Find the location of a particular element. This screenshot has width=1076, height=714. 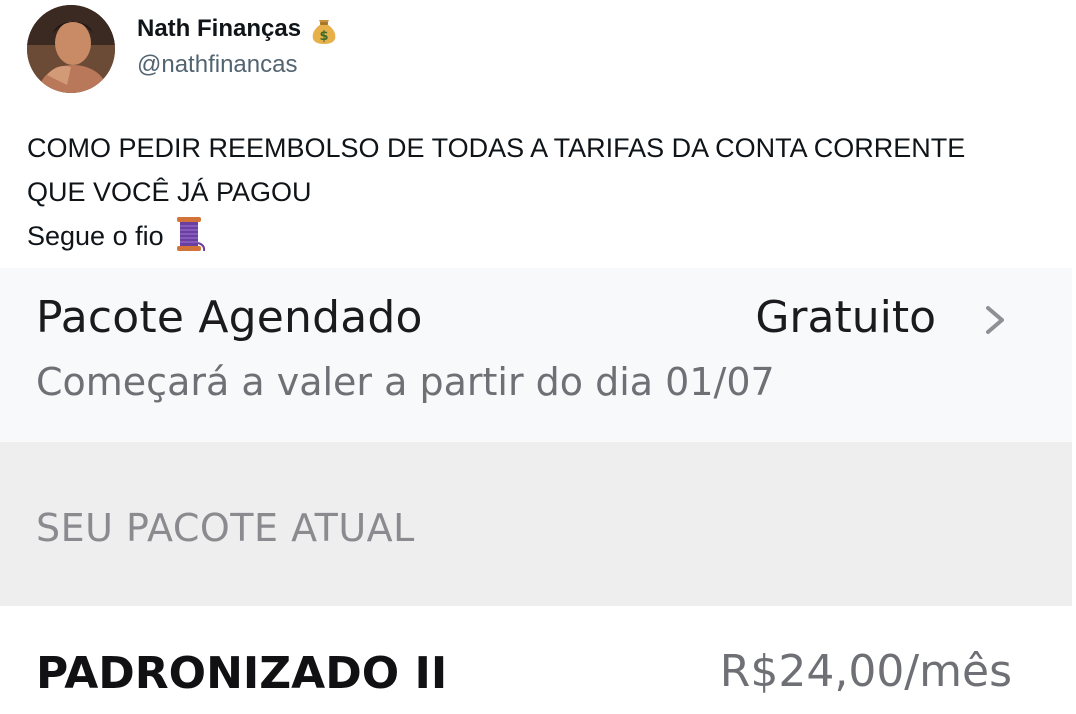

current-package-name: PADRONIZADO II is located at coordinates (242, 673).